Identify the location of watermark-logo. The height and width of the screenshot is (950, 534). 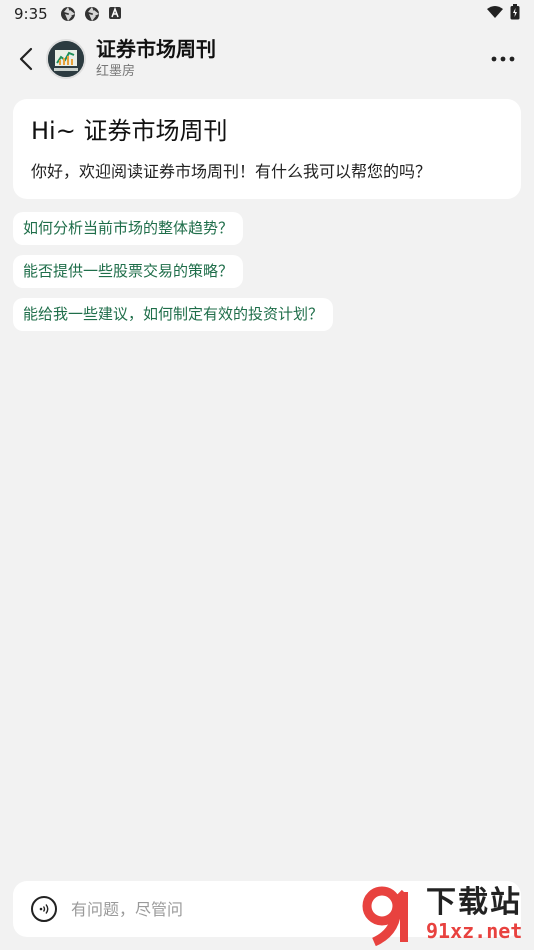
(391, 915).